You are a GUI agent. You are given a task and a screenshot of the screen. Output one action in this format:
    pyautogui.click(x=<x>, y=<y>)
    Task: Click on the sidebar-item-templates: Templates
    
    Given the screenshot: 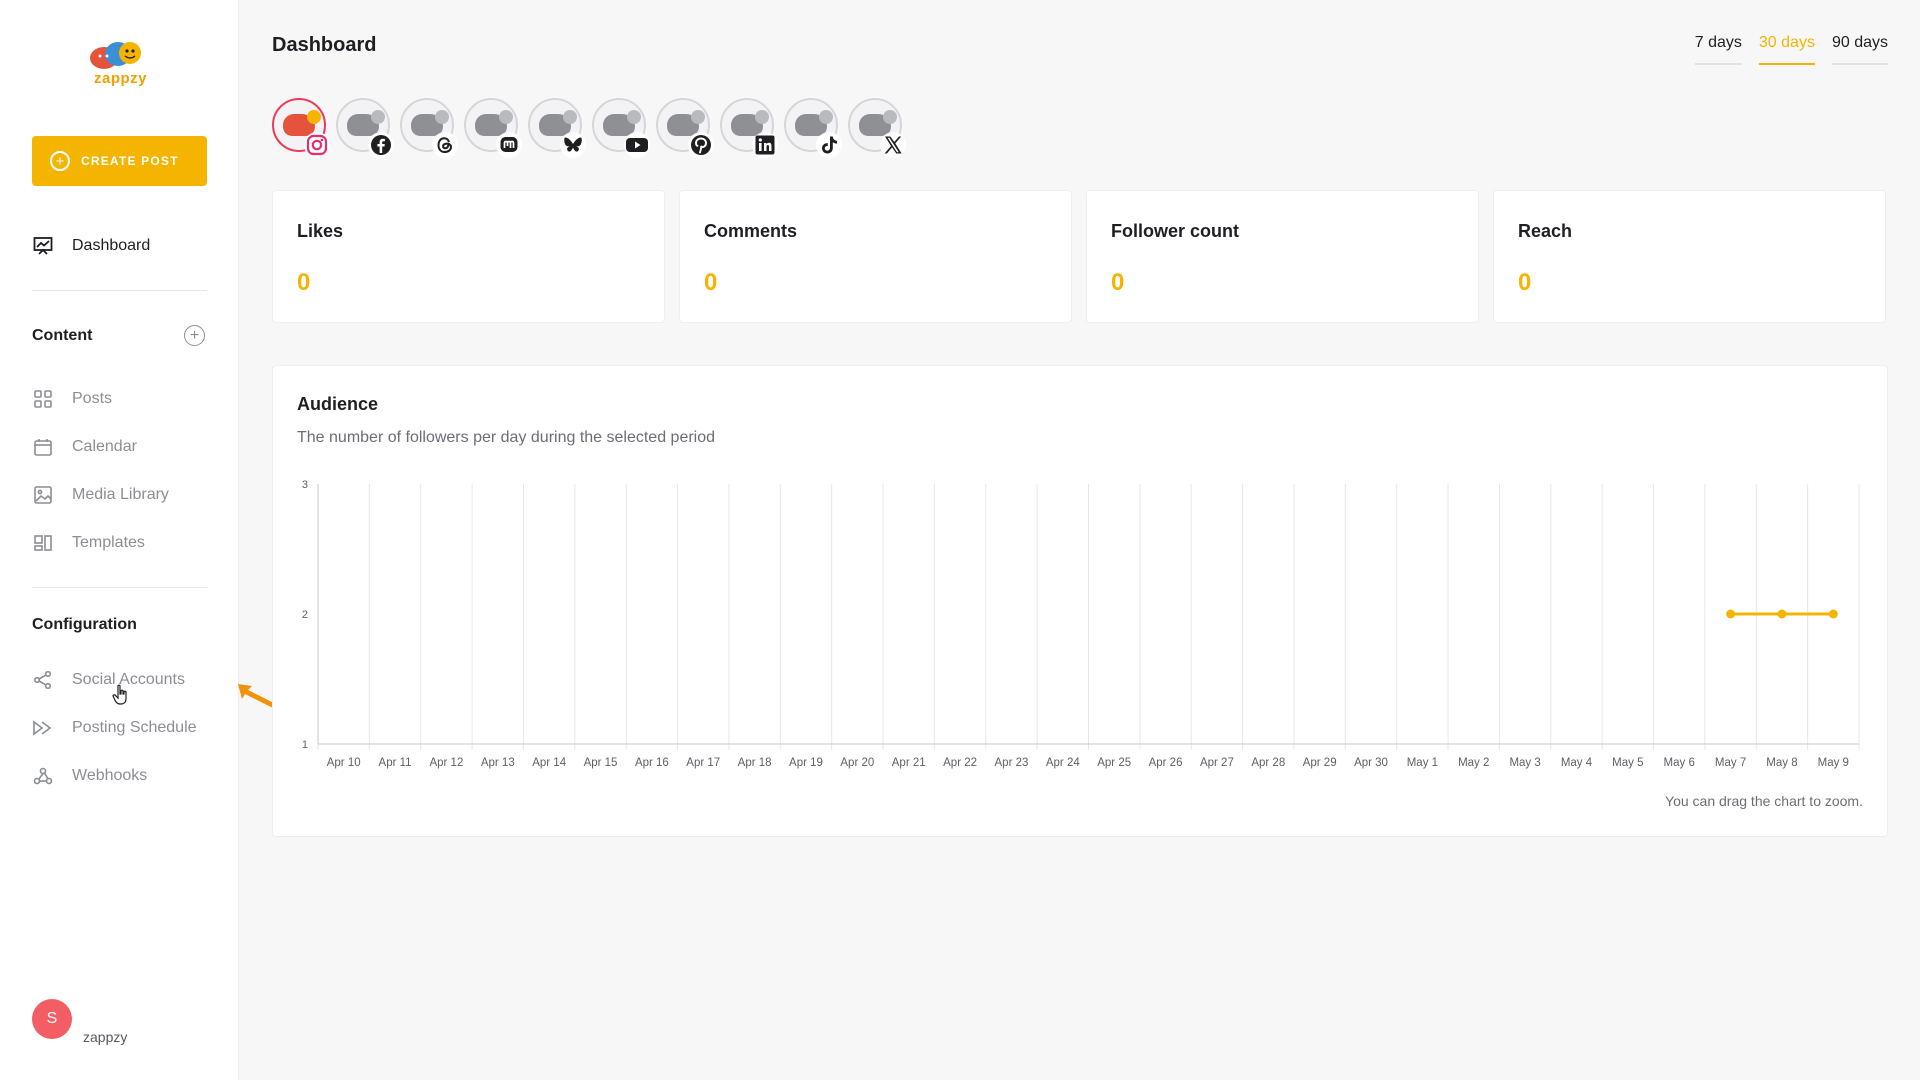 What is the action you would take?
    pyautogui.click(x=88, y=543)
    